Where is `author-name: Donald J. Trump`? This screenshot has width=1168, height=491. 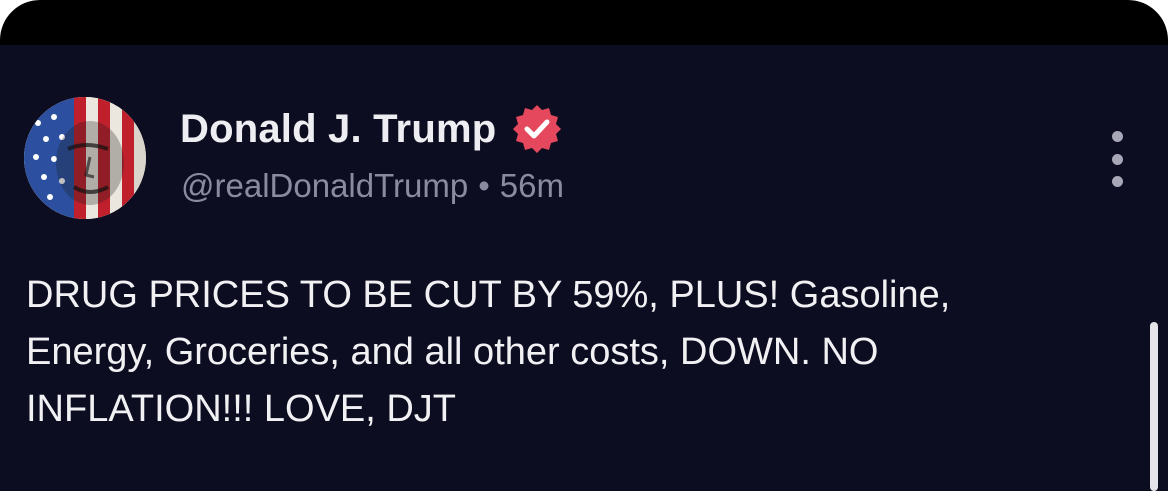
author-name: Donald J. Trump is located at coordinates (338, 129).